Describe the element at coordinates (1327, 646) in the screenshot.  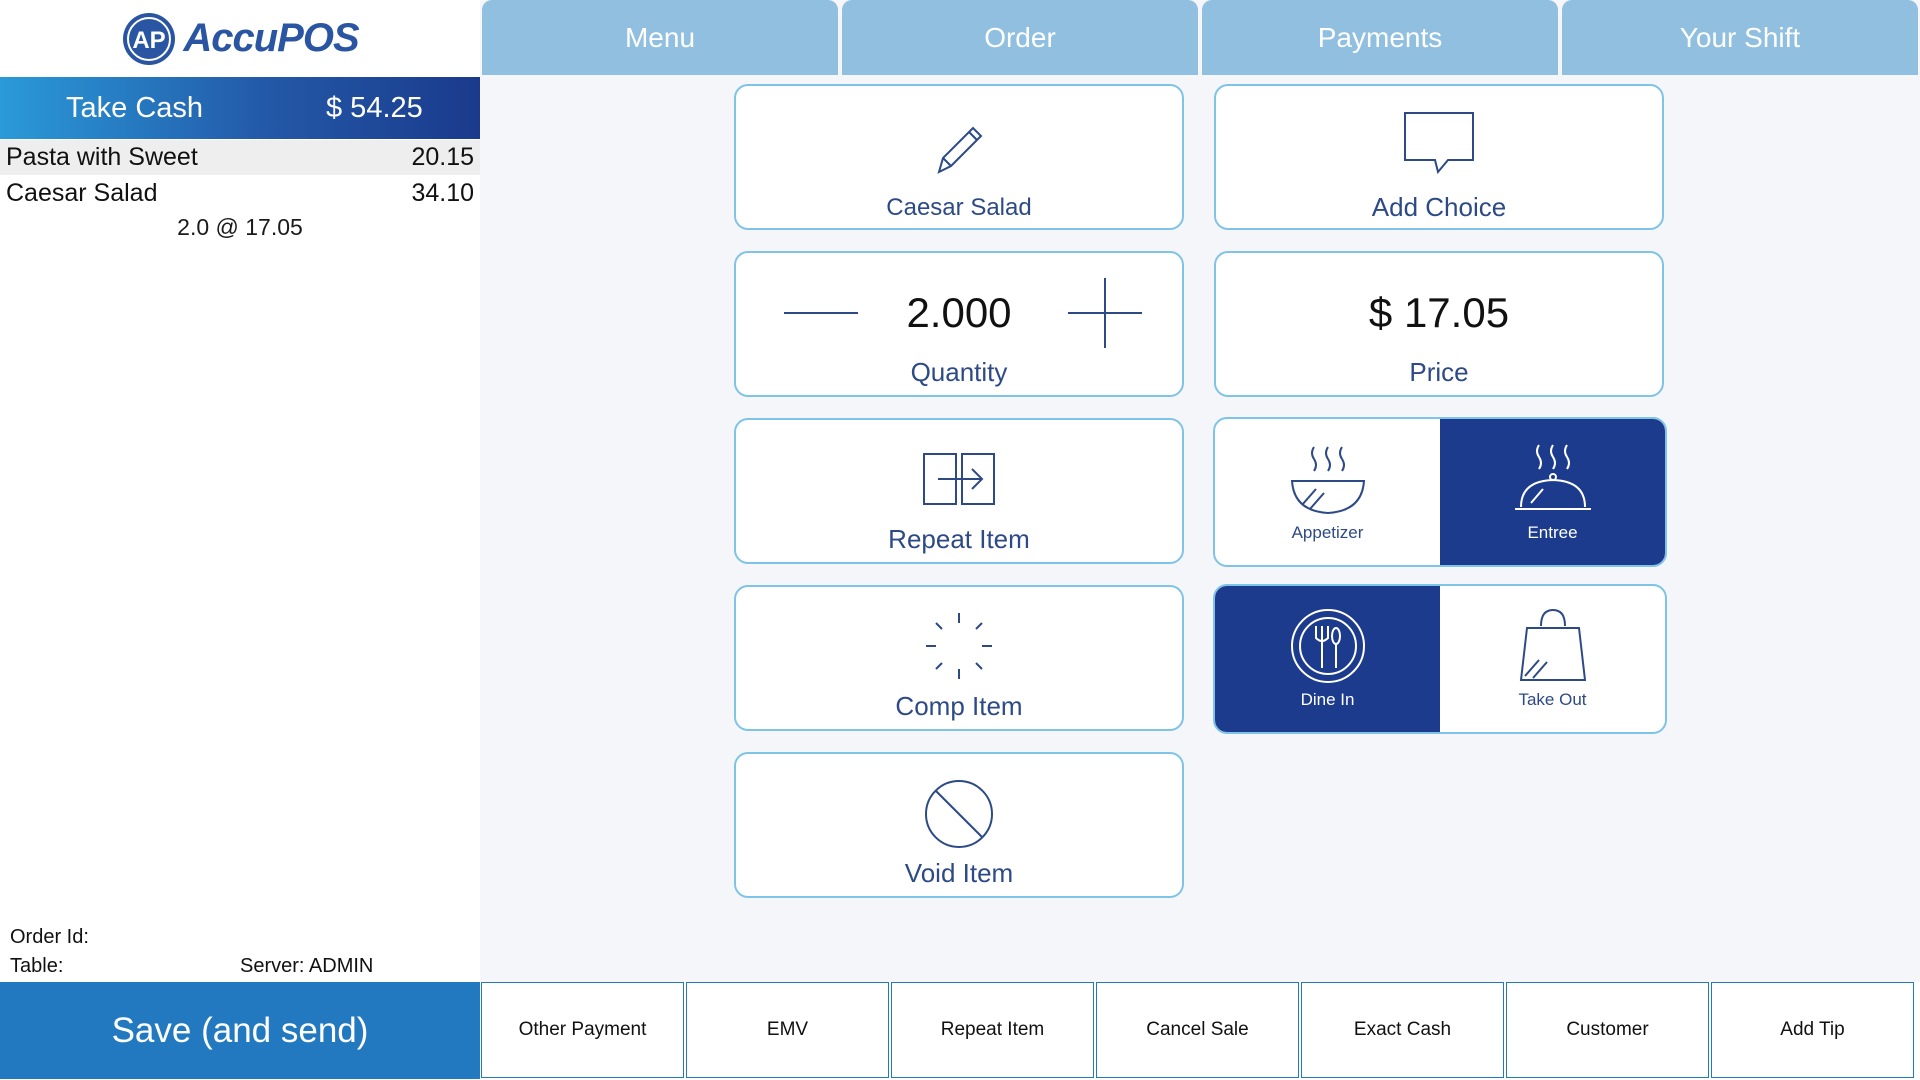
I see `plate-utensils-icon` at that location.